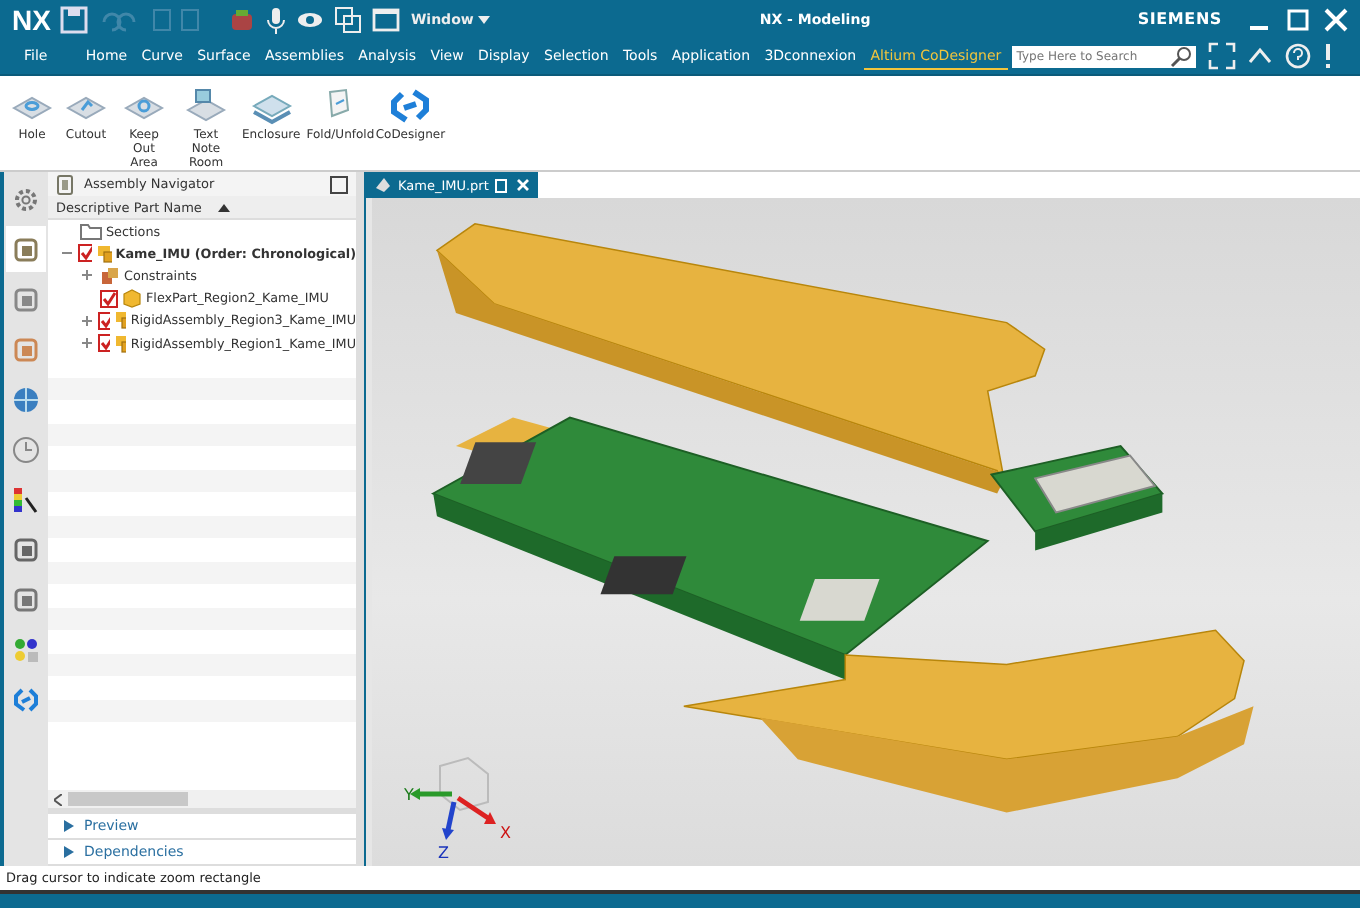 The image size is (1360, 908). What do you see at coordinates (206, 106) in the screenshot?
I see `board-icon` at bounding box center [206, 106].